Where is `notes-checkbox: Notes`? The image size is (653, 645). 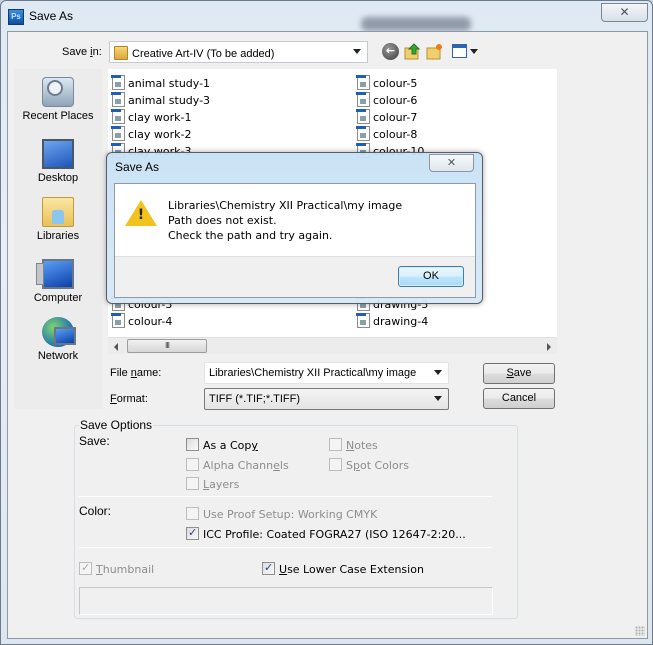
notes-checkbox: Notes is located at coordinates (353, 445).